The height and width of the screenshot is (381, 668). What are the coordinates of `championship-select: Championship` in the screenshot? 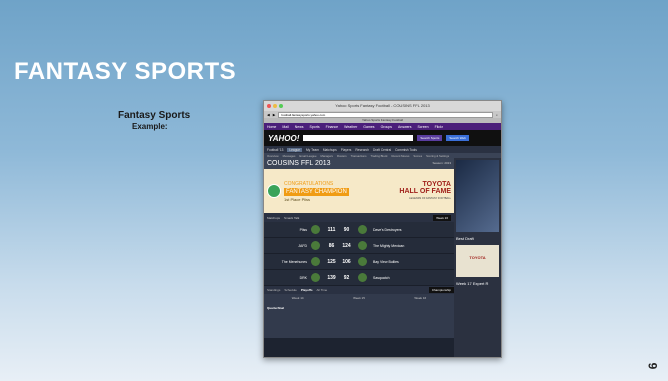 It's located at (441, 290).